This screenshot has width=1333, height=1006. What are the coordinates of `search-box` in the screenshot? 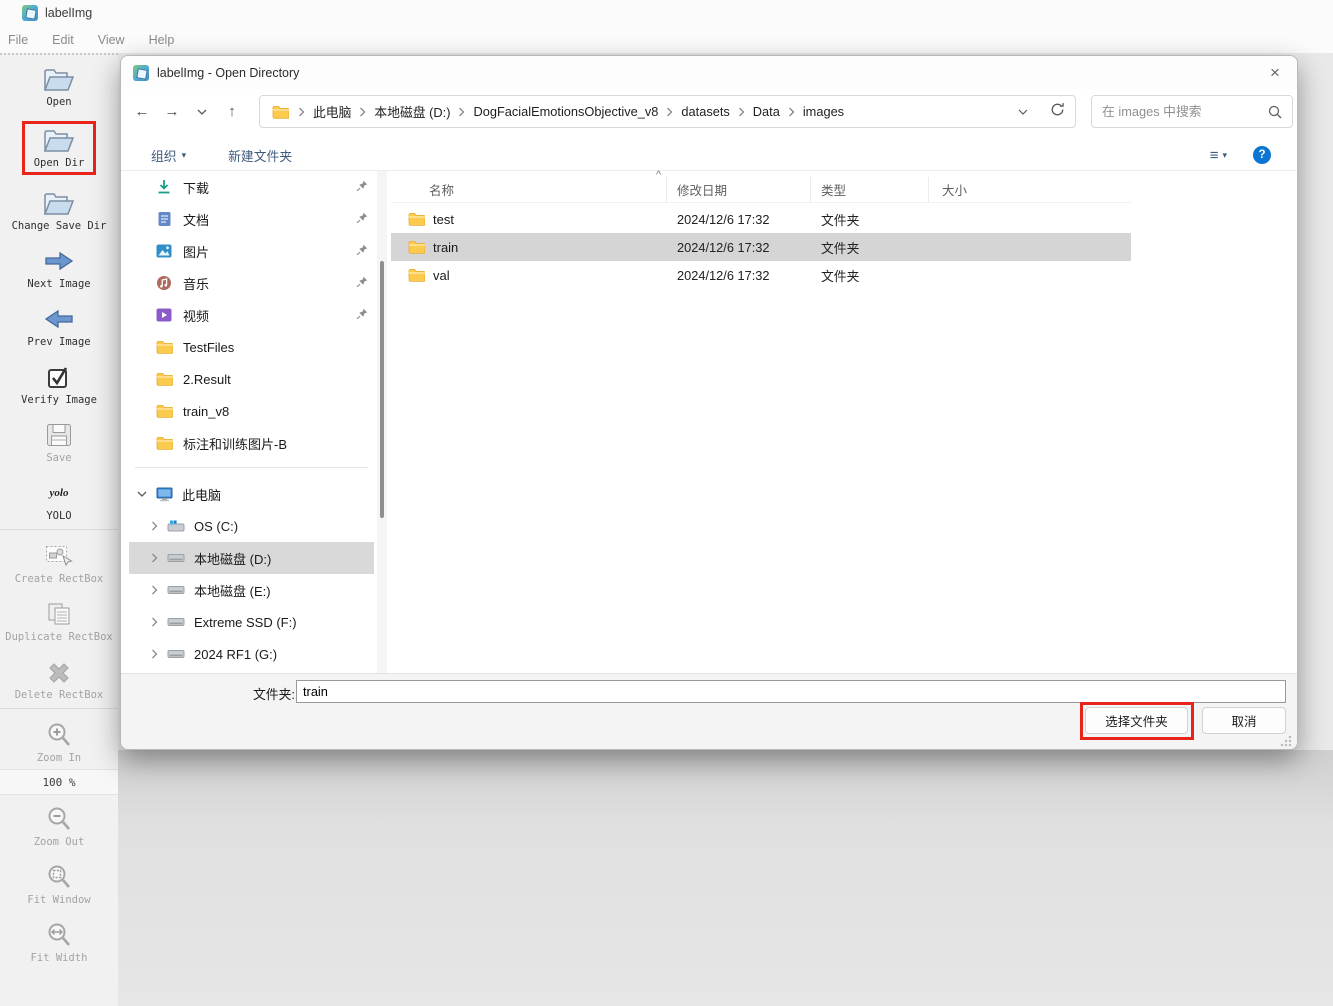 It's located at (1192, 111).